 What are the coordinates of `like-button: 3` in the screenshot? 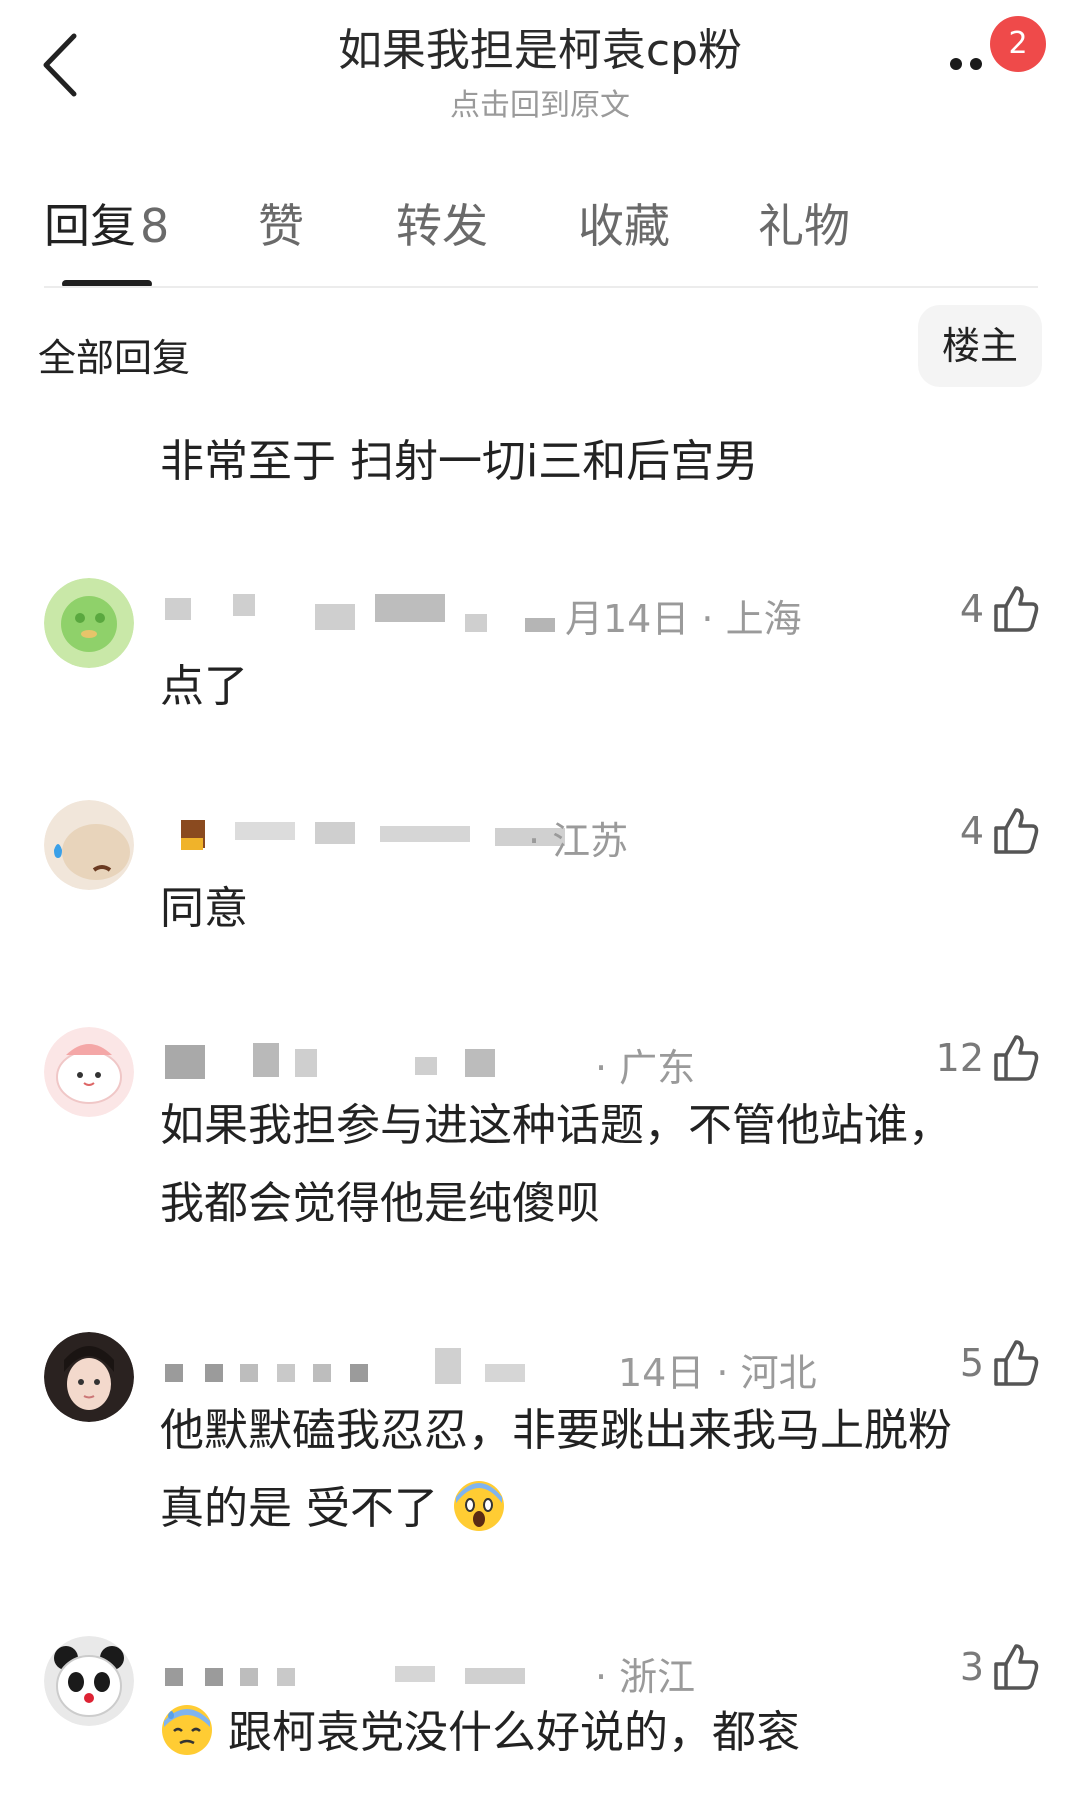 It's located at (1000, 1667).